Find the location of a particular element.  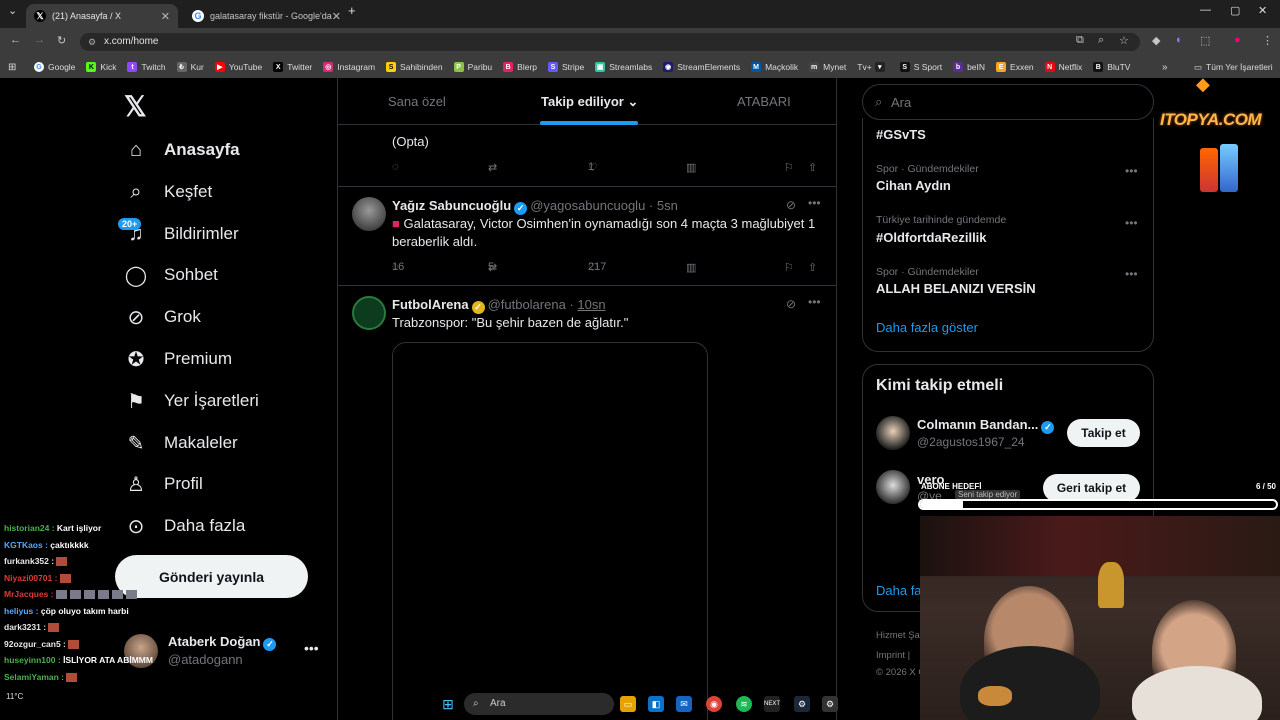

minimize-icon: — is located at coordinates (1205, 10).